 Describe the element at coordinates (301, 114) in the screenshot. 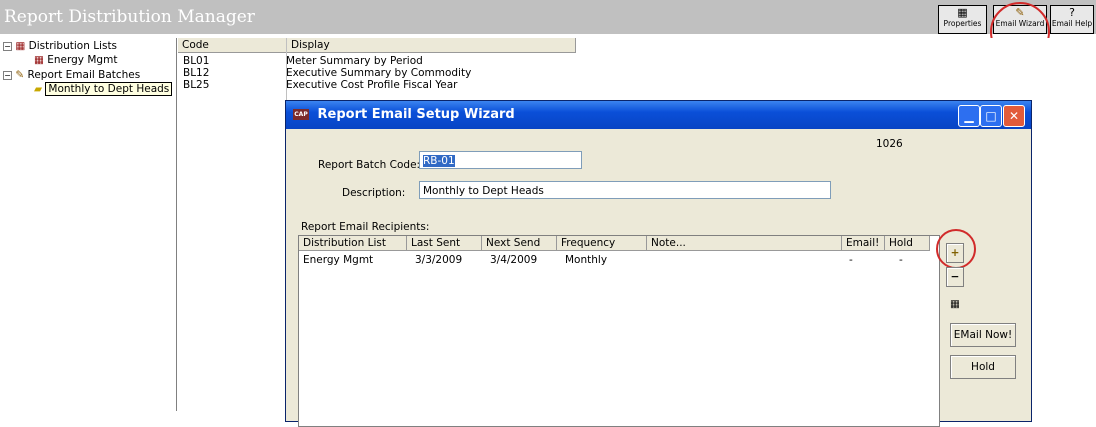

I see `app-icon: CAP` at that location.